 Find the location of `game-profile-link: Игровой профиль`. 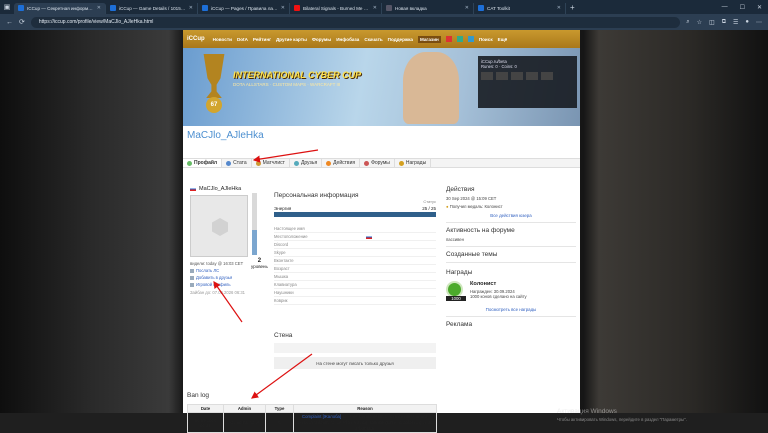

game-profile-link: Игровой профиль is located at coordinates (227, 284).